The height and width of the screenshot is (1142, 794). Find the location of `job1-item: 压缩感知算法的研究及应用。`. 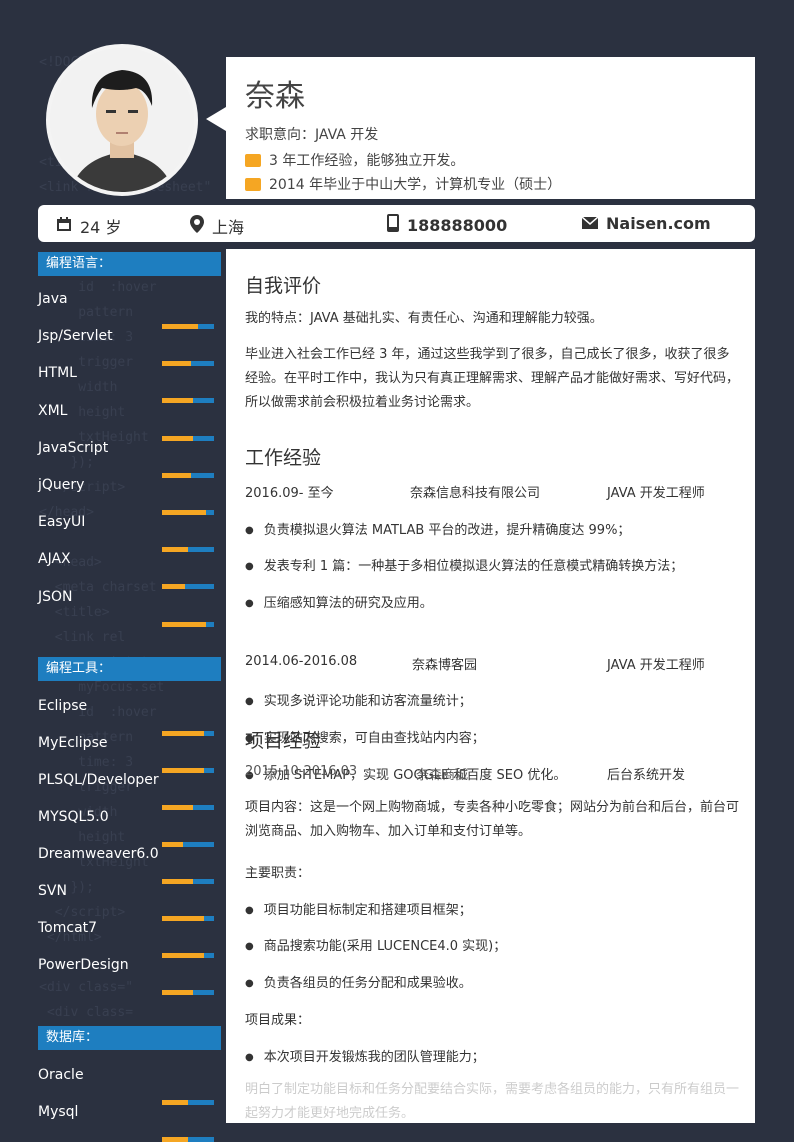

job1-item: 压缩感知算法的研究及应用。 is located at coordinates (339, 601).